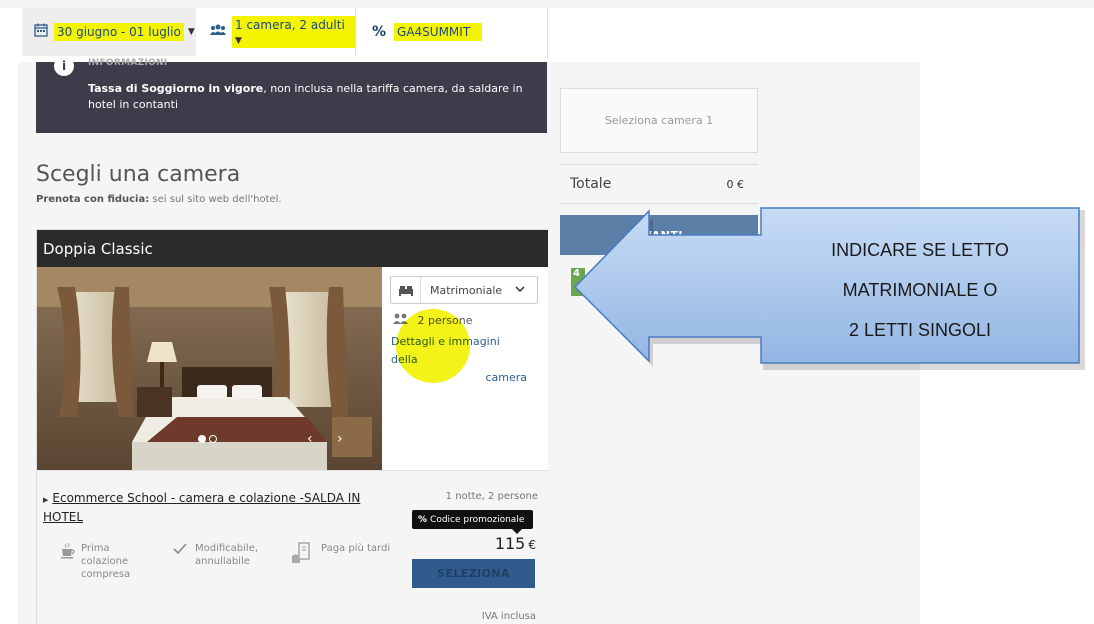  Describe the element at coordinates (406, 290) in the screenshot. I see `bed-icon` at that location.